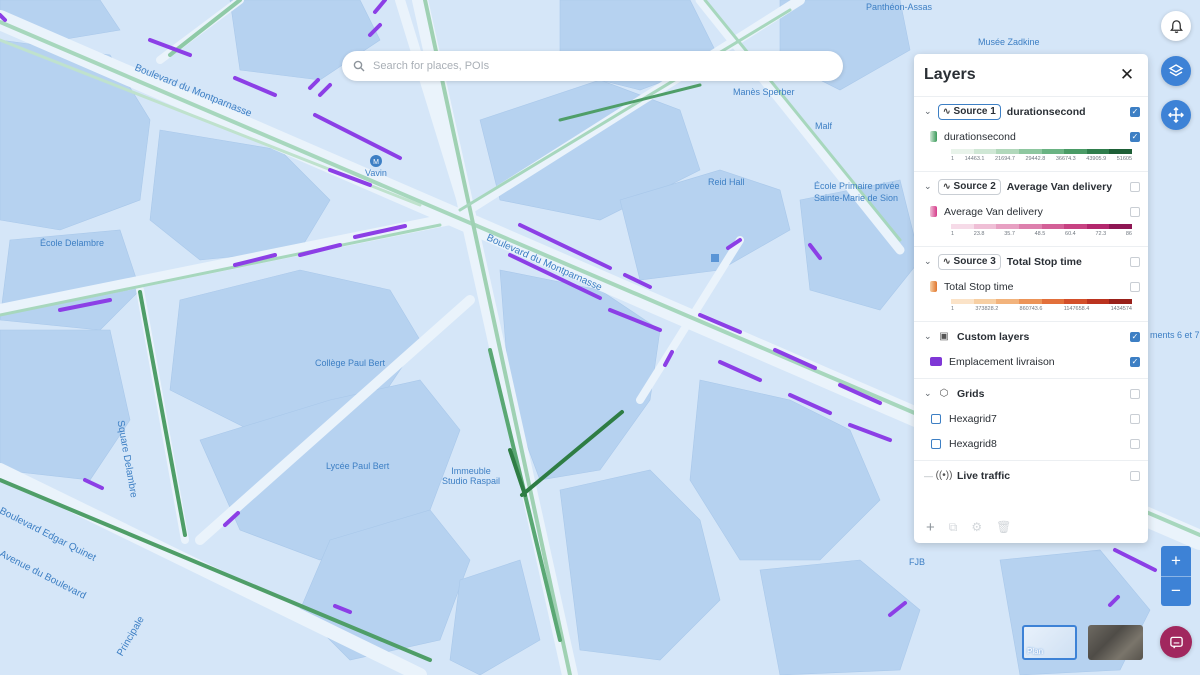  Describe the element at coordinates (72, 243) in the screenshot. I see `map-label-ecole-delambre: École Delambre` at that location.